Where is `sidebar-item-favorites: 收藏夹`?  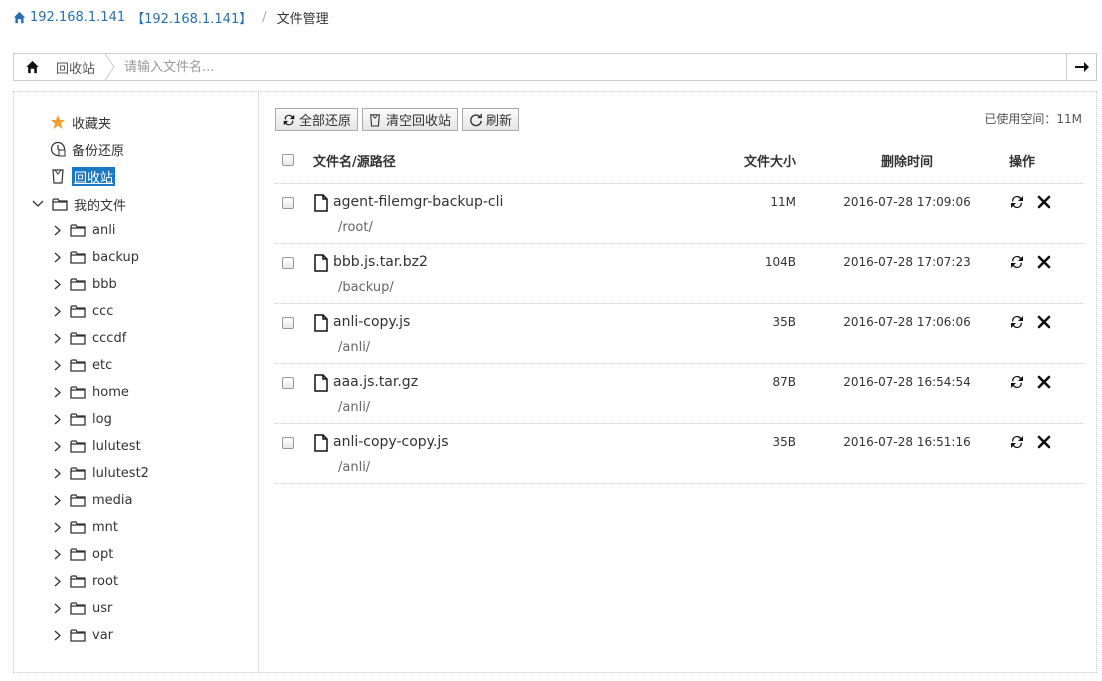
sidebar-item-favorites: 收藏夹 is located at coordinates (80, 122).